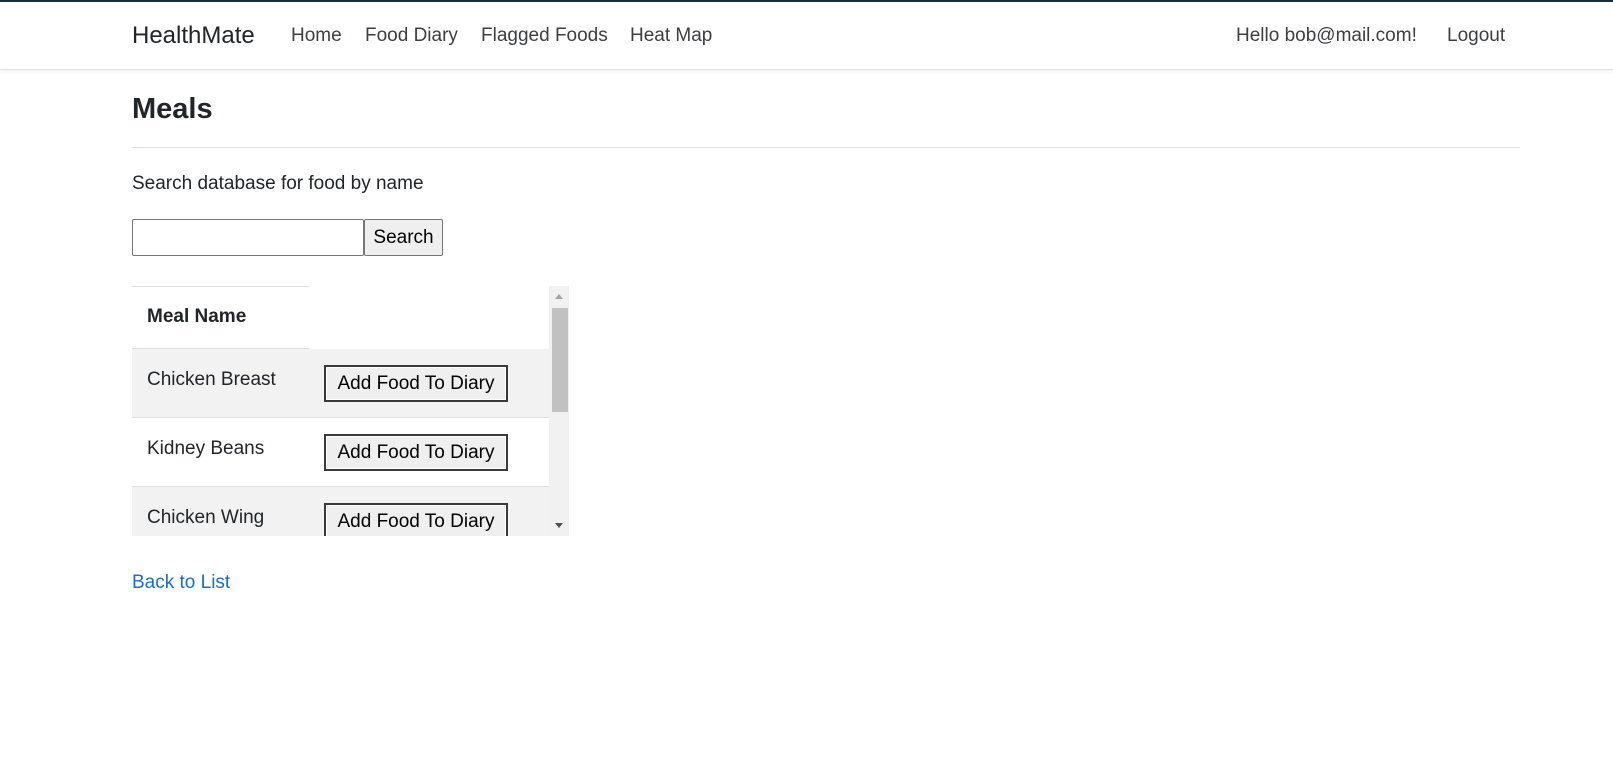  What do you see at coordinates (197, 316) in the screenshot?
I see `column-header-meal-name: Meal Name` at bounding box center [197, 316].